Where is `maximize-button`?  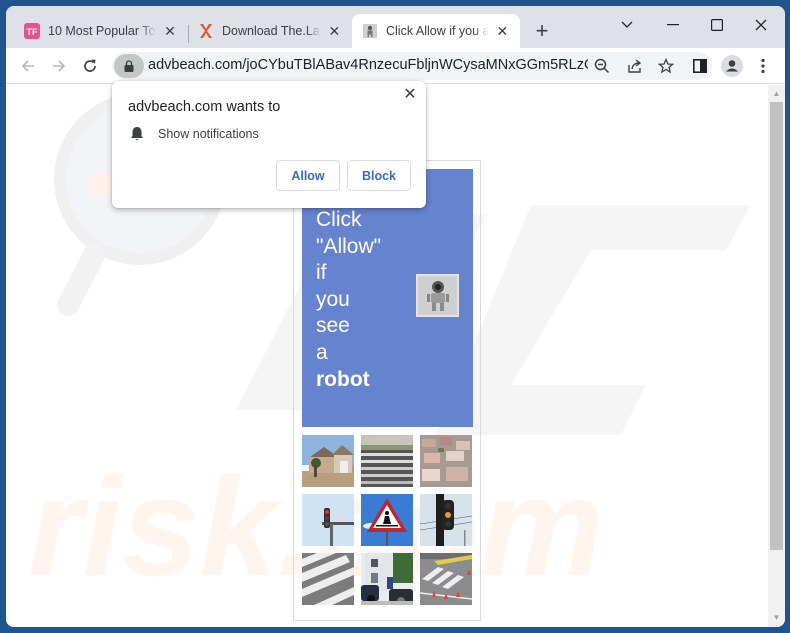 maximize-button is located at coordinates (717, 25).